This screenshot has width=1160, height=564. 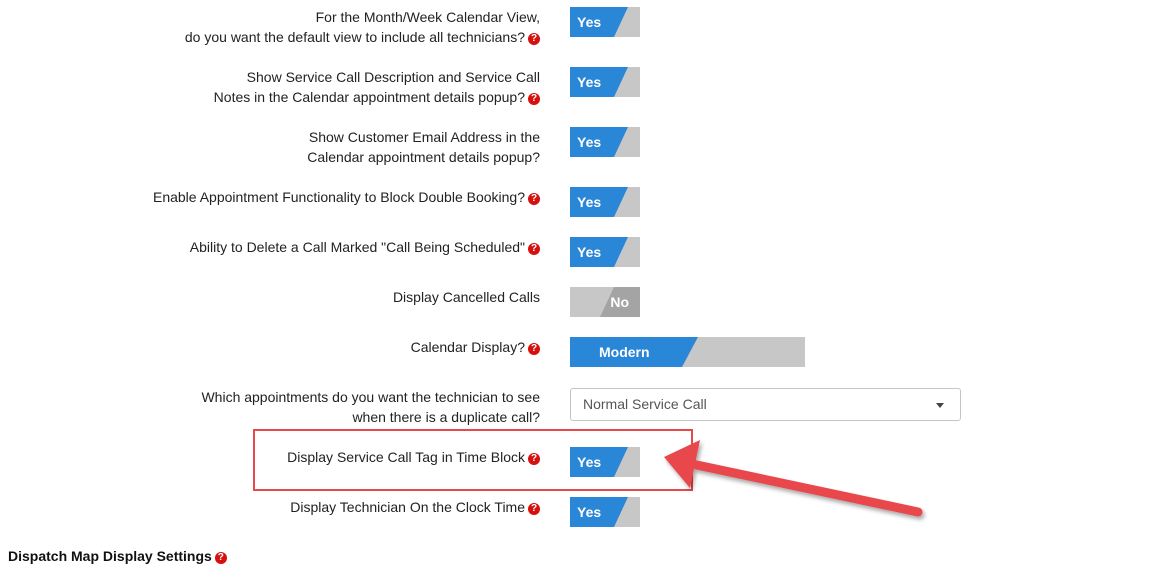 I want to click on section-title-text: Dispatch Map Display Settings, so click(x=110, y=556).